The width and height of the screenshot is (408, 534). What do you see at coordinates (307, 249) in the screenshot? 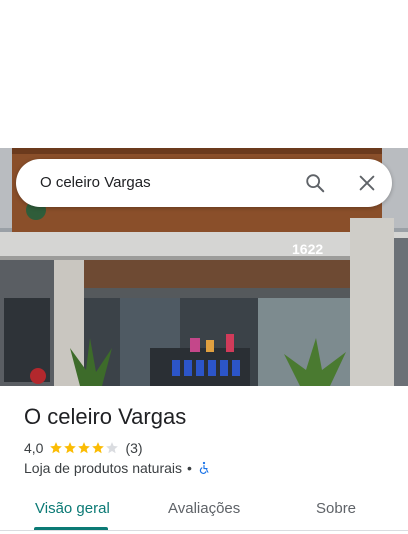
I see `building-number: 1622` at bounding box center [307, 249].